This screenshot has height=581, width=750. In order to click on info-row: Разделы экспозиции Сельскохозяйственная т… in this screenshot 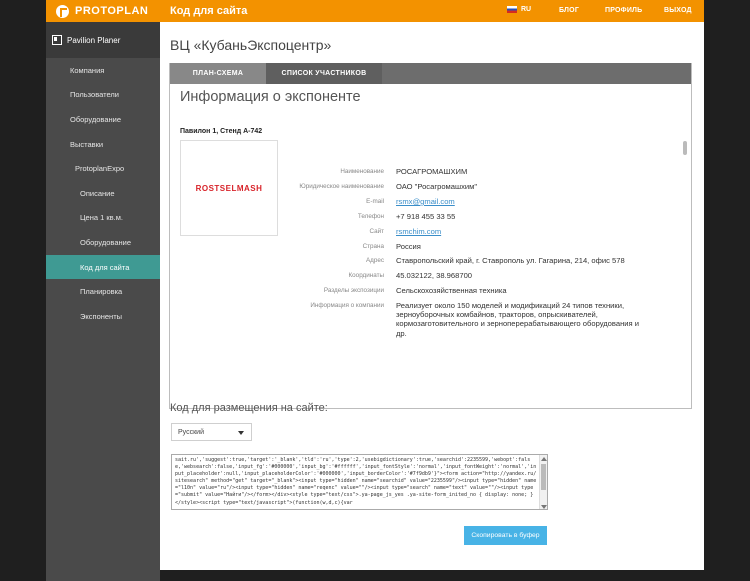, I will do `click(480, 292)`.